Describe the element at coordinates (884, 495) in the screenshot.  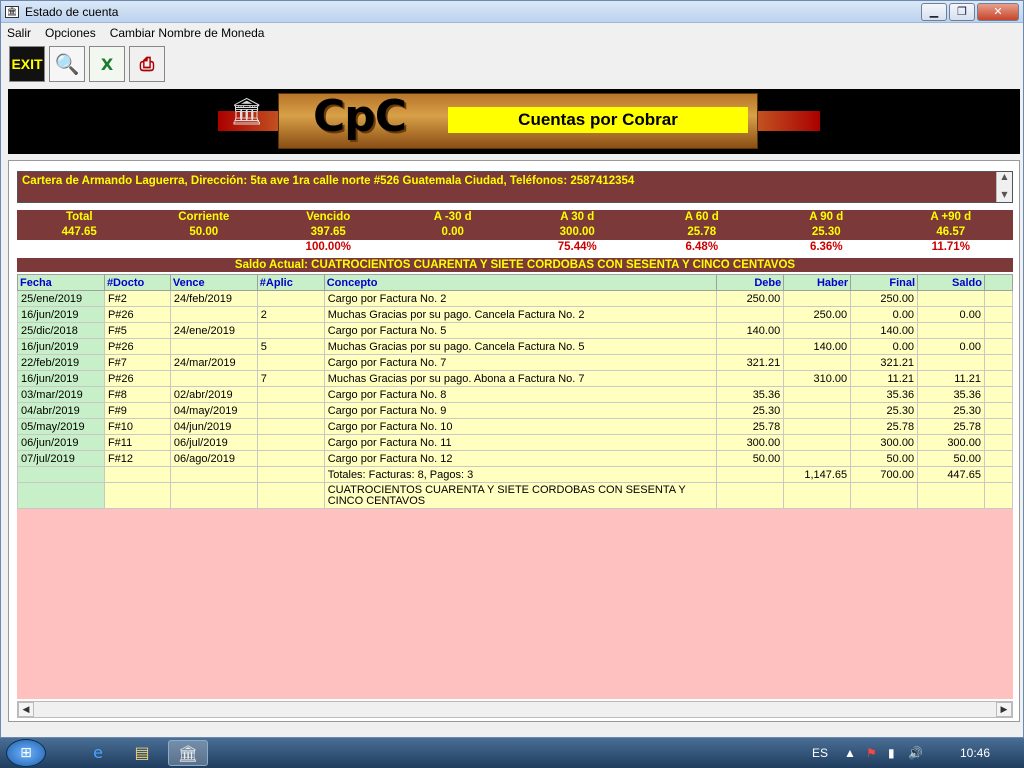
I see `cell-final` at that location.